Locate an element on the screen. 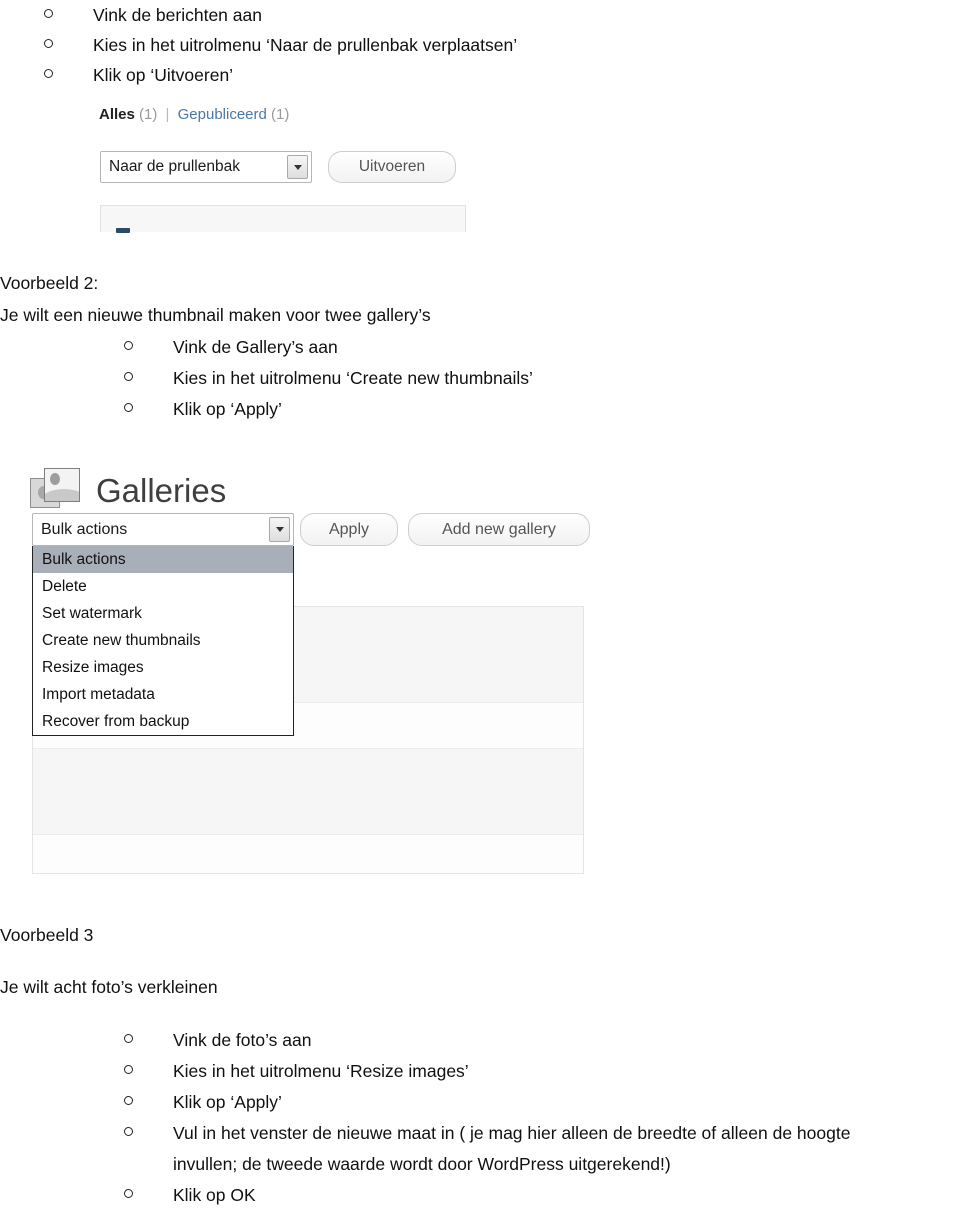  dropdown-option-set-watermark: Set watermark is located at coordinates (163, 613).